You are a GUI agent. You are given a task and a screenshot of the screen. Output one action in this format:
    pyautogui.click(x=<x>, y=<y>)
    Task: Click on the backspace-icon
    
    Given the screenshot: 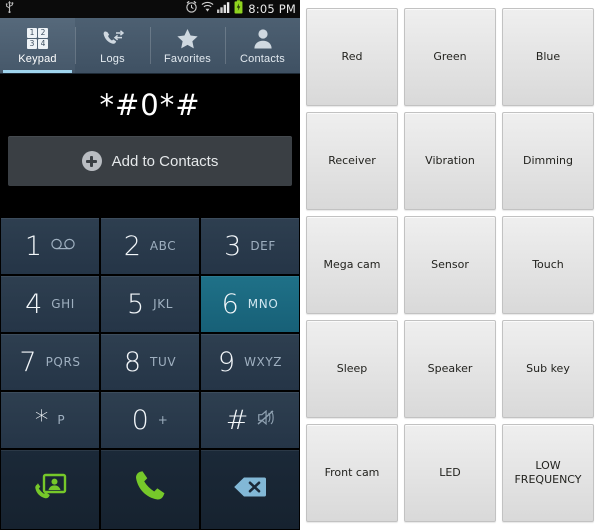 What is the action you would take?
    pyautogui.click(x=250, y=489)
    